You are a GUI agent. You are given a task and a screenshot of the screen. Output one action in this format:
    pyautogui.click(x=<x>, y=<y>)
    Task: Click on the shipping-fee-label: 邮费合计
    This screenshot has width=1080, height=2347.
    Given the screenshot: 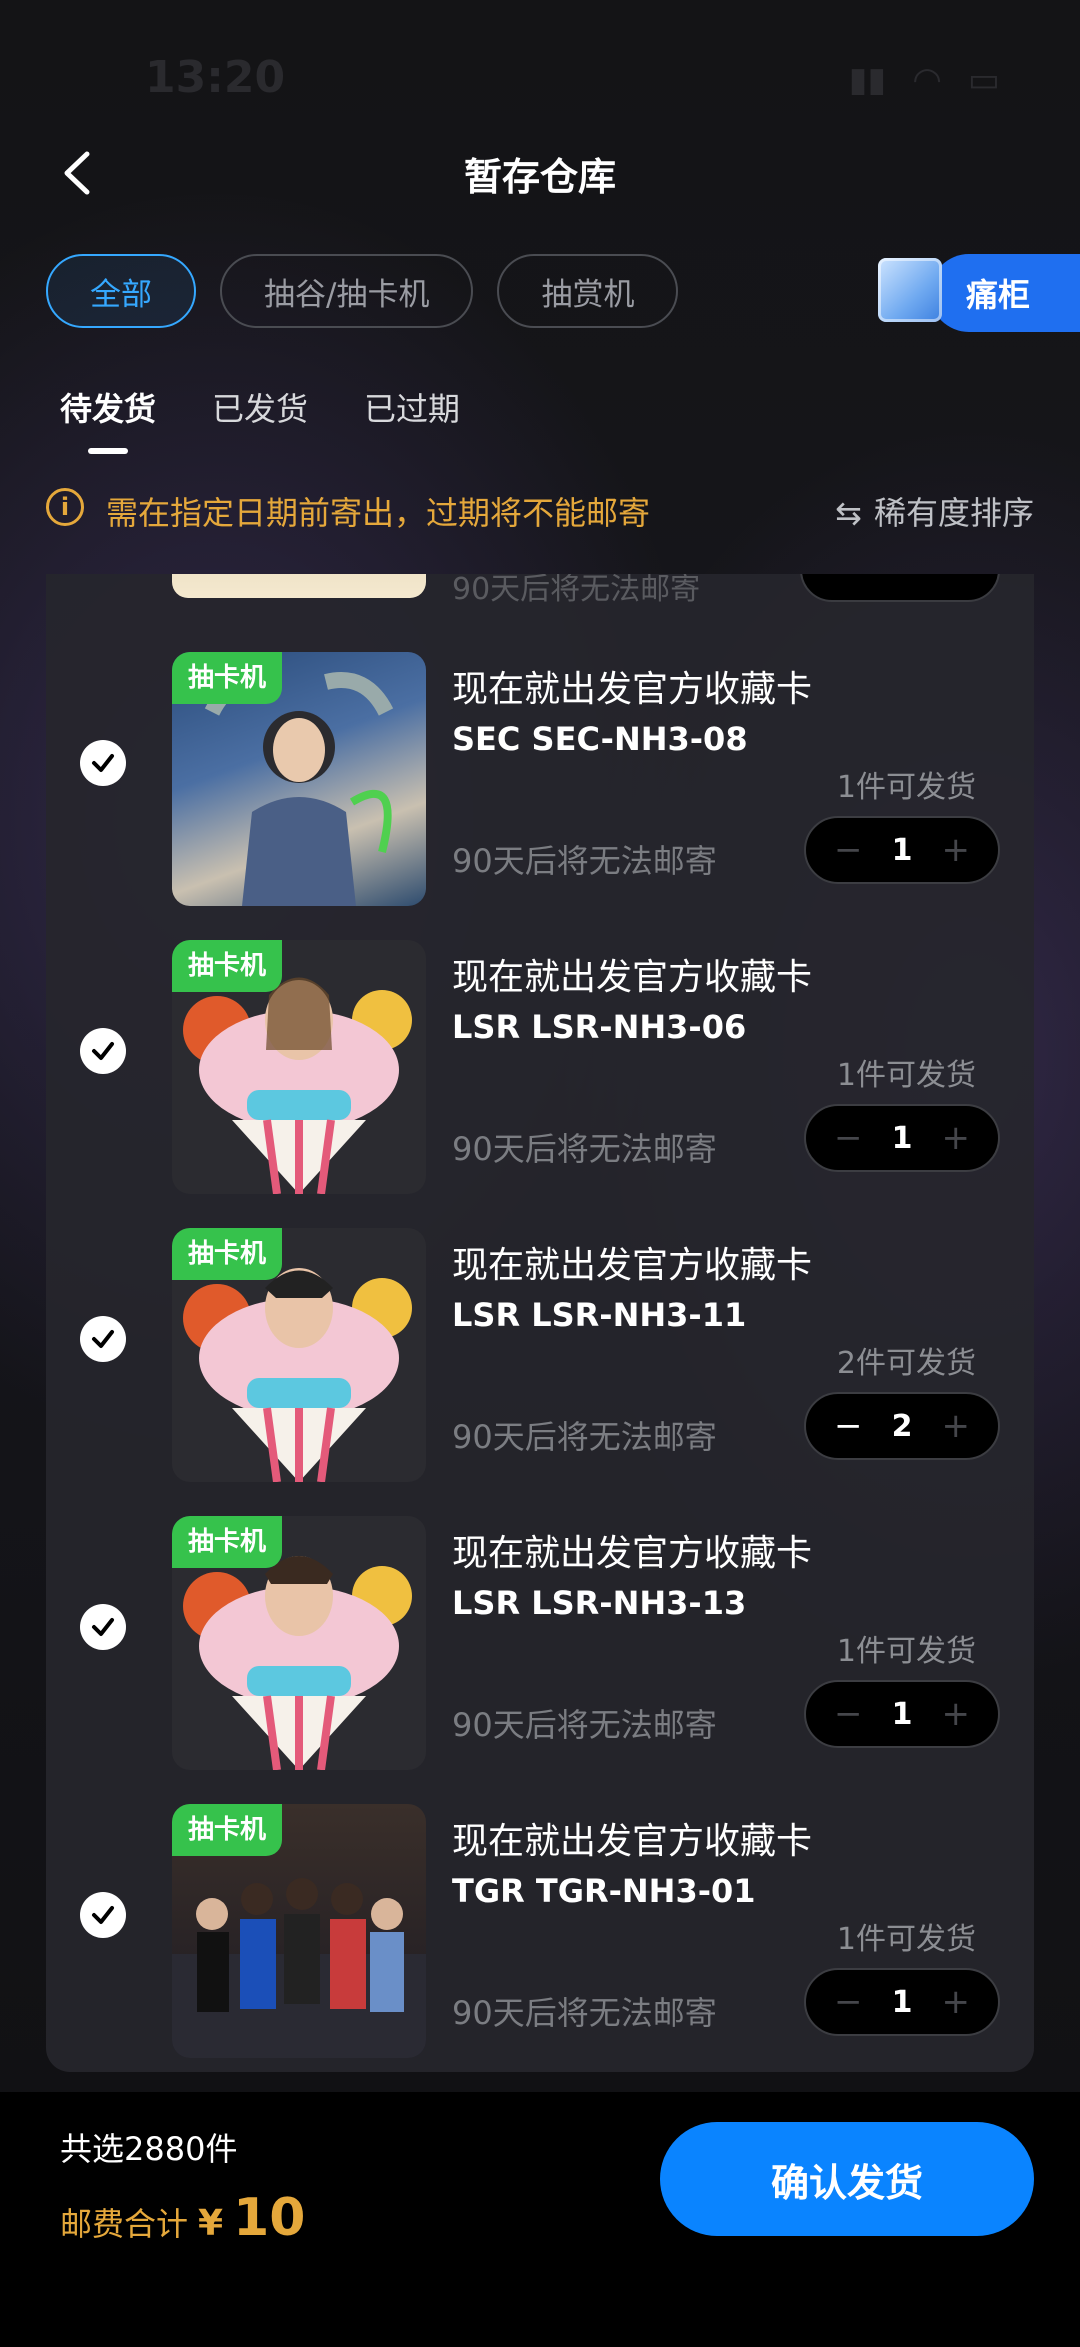 What is the action you would take?
    pyautogui.click(x=124, y=2224)
    